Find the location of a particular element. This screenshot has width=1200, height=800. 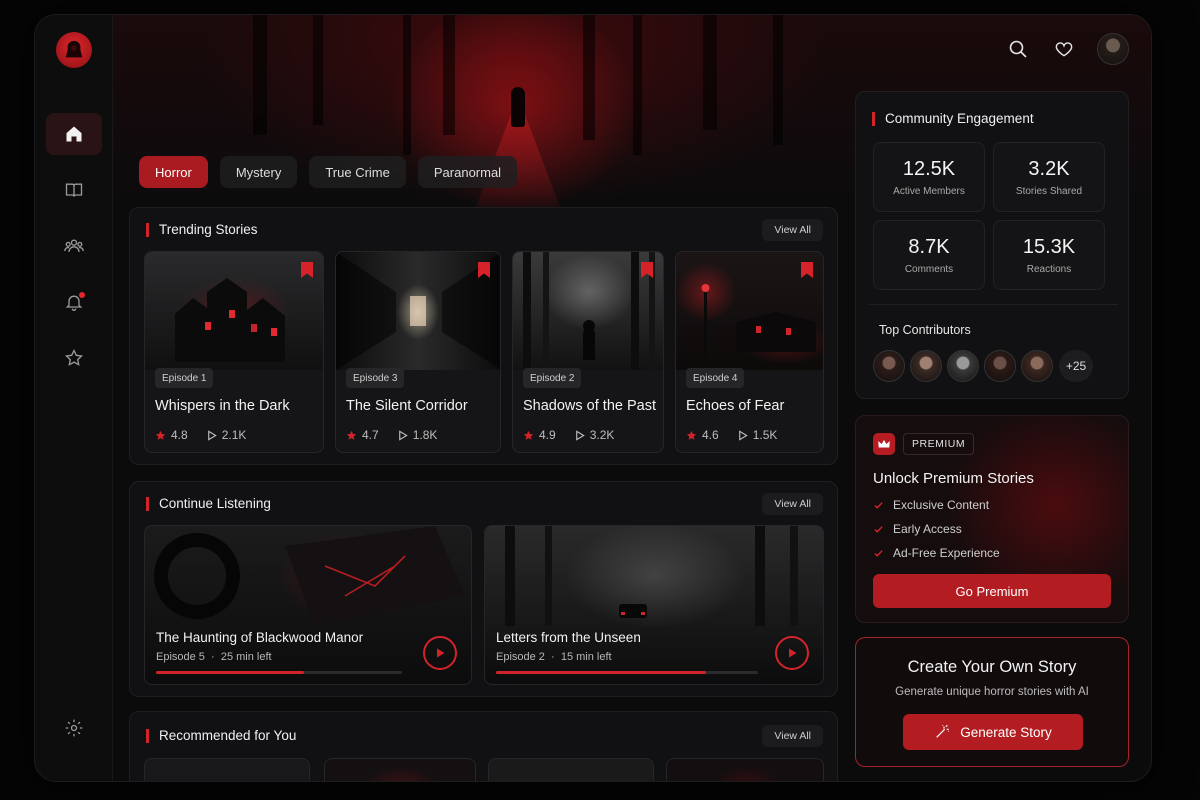

stat-label: Comments is located at coordinates (929, 269).